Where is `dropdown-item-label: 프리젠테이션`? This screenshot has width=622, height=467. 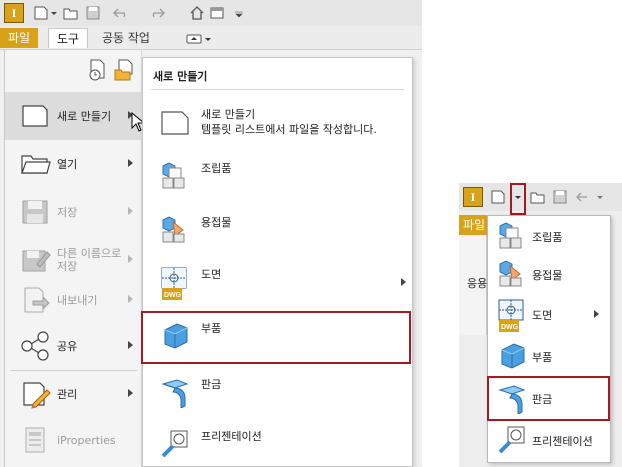 dropdown-item-label: 프리젠테이션 is located at coordinates (562, 441).